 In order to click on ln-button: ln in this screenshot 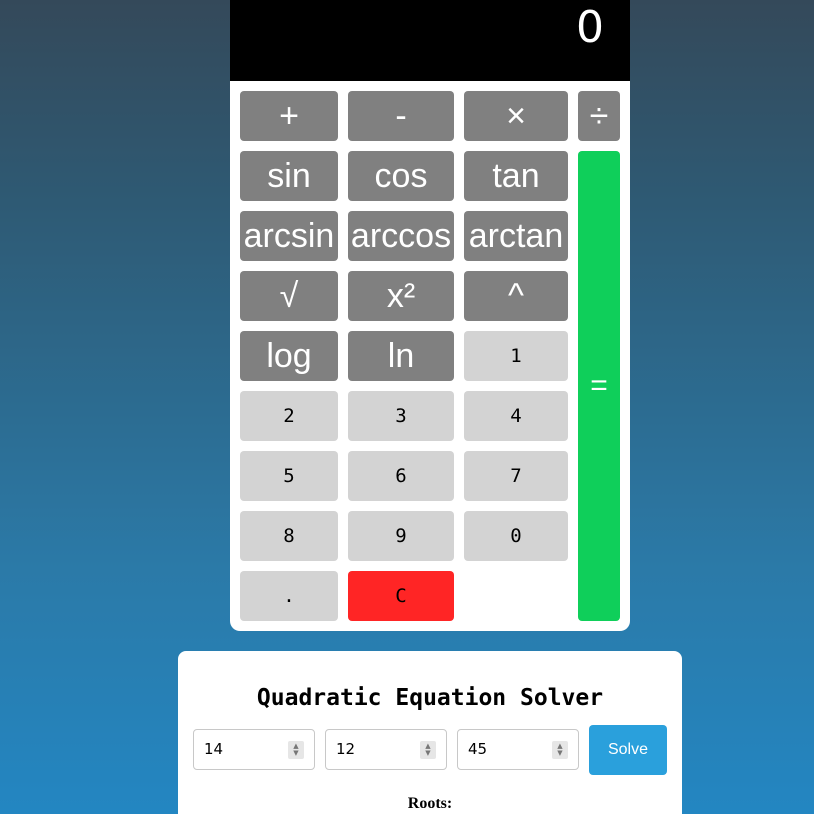, I will do `click(401, 356)`.